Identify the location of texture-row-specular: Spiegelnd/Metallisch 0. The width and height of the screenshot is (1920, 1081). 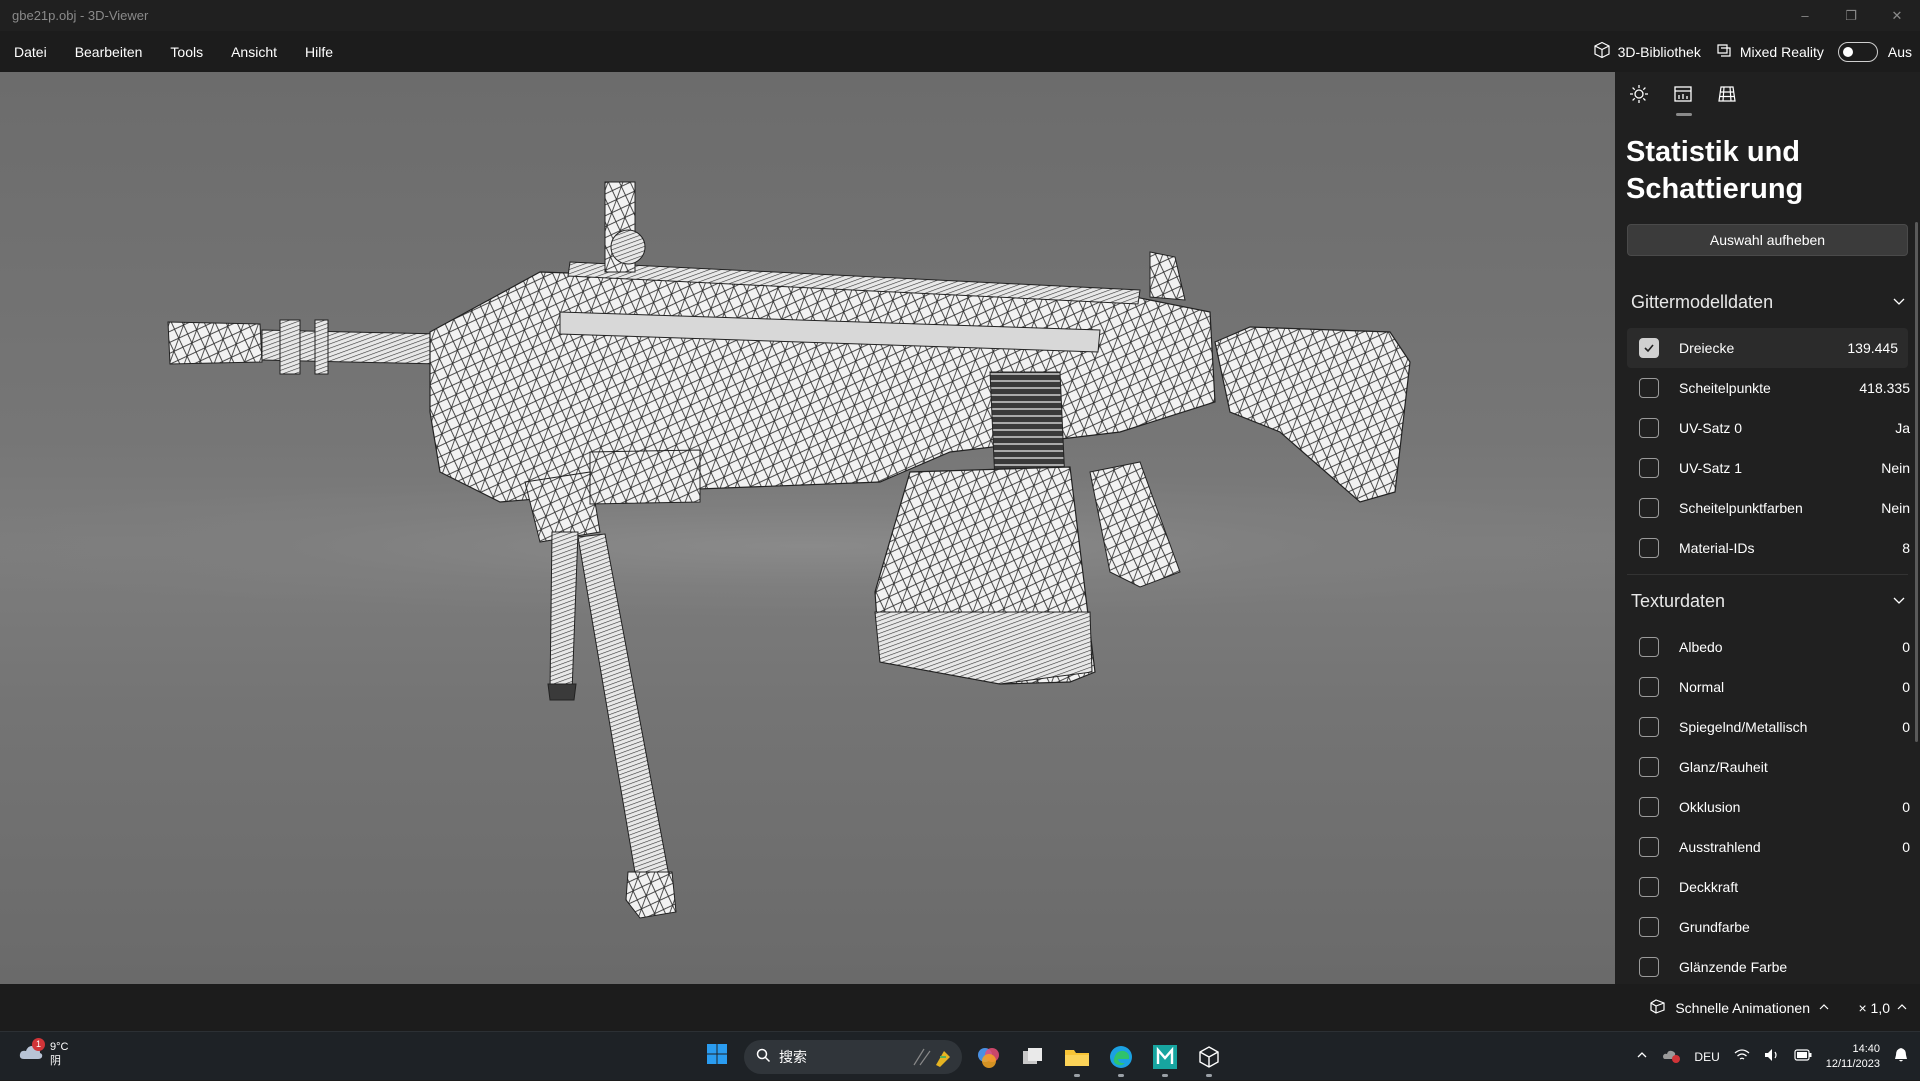
(1767, 727).